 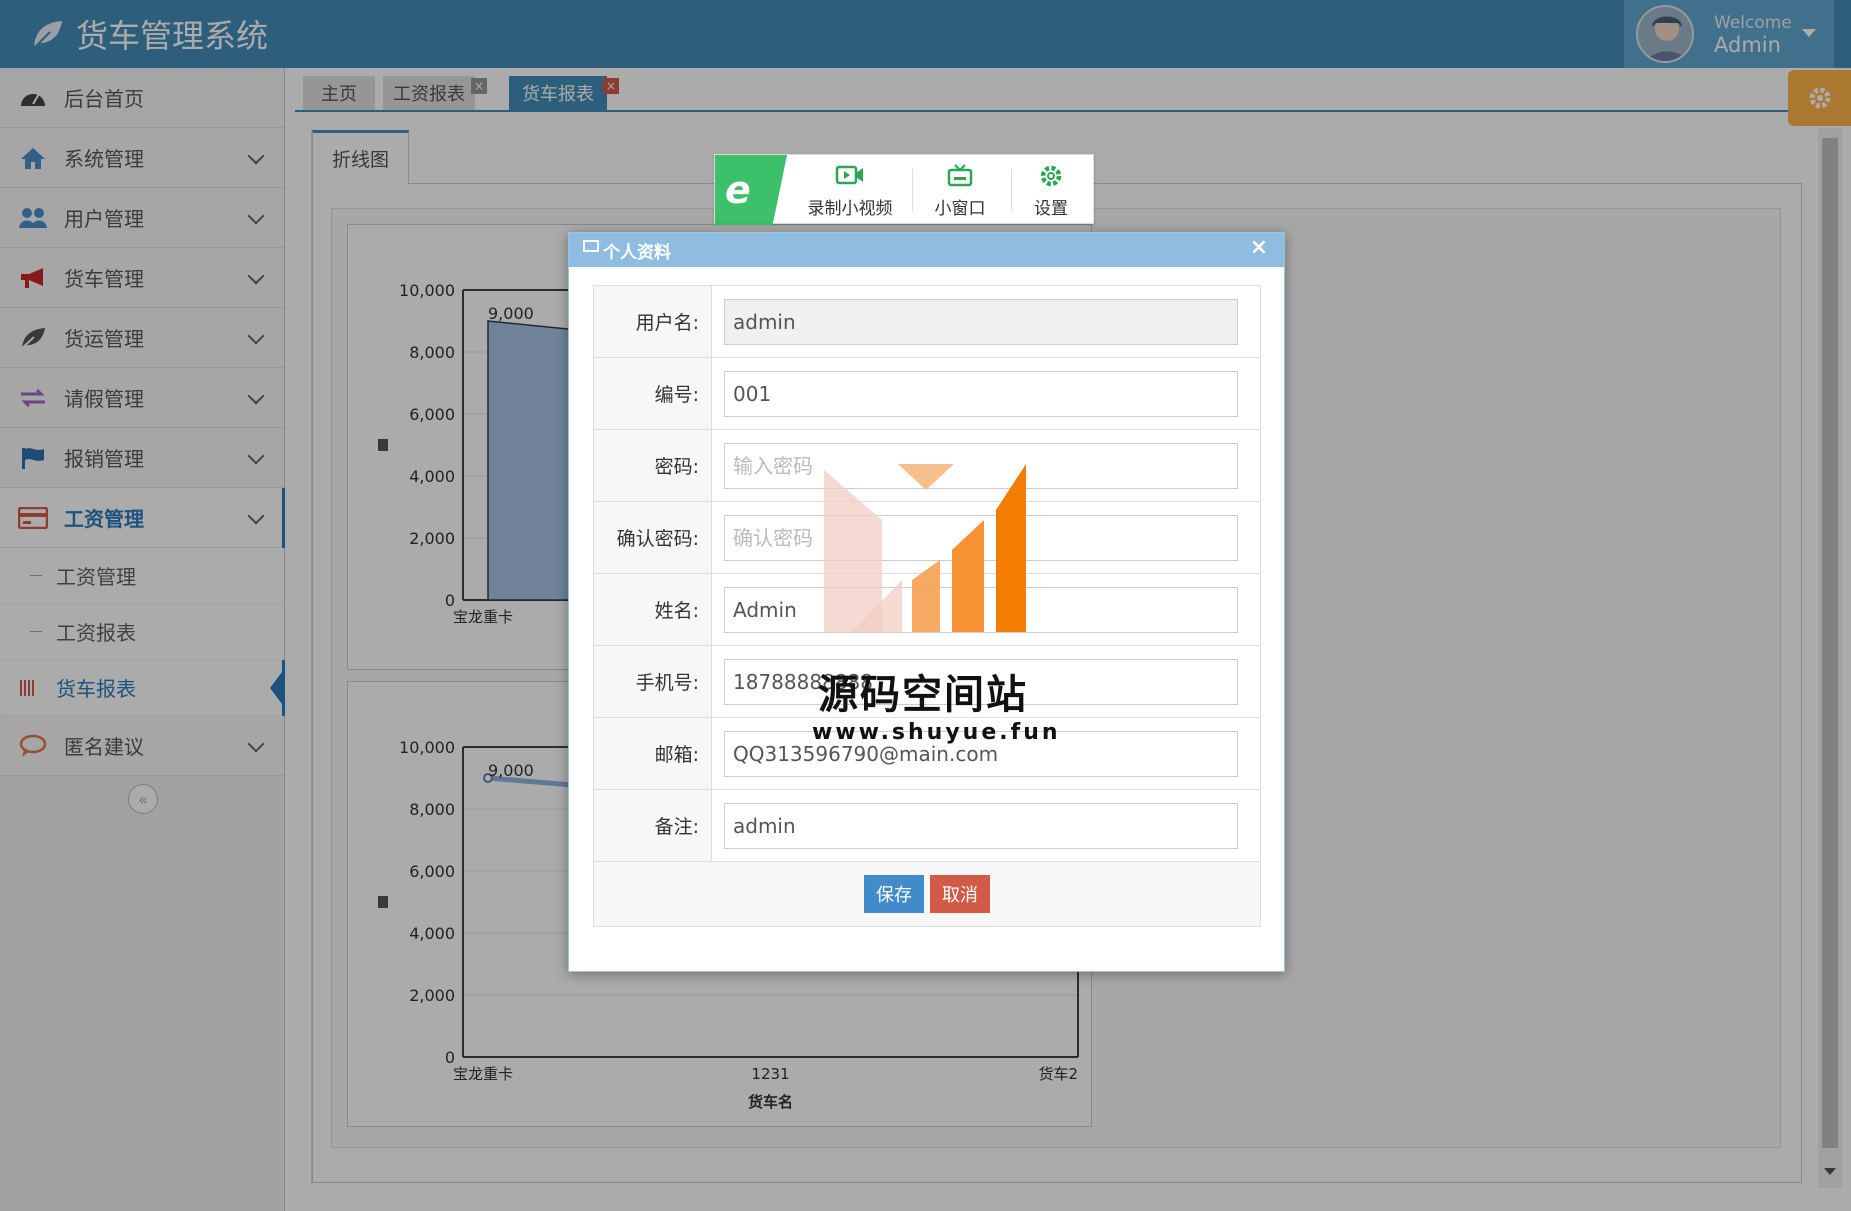 I want to click on save-button: 保存, so click(x=894, y=894).